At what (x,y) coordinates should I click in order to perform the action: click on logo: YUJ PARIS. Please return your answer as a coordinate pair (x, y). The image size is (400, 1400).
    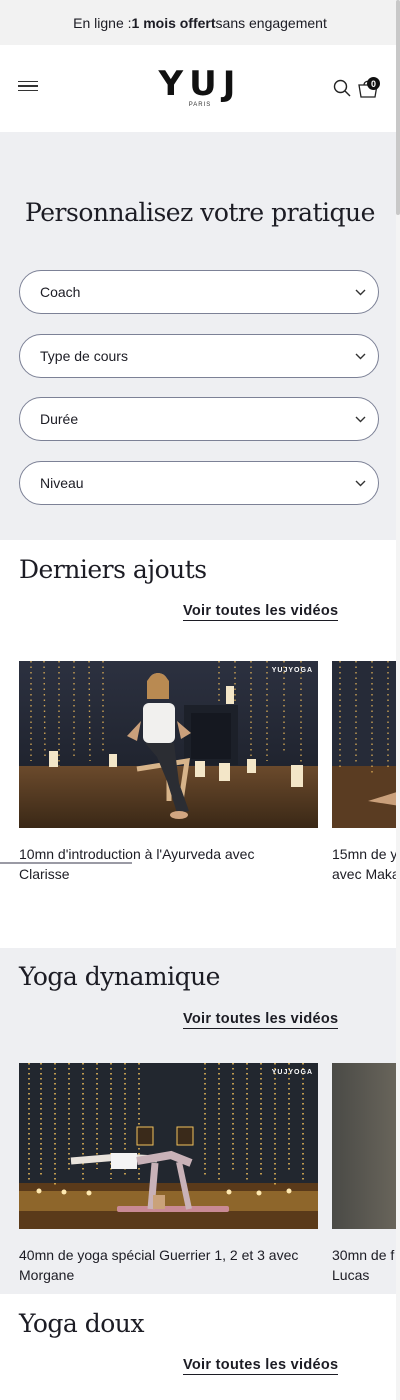
    Looking at the image, I should click on (200, 87).